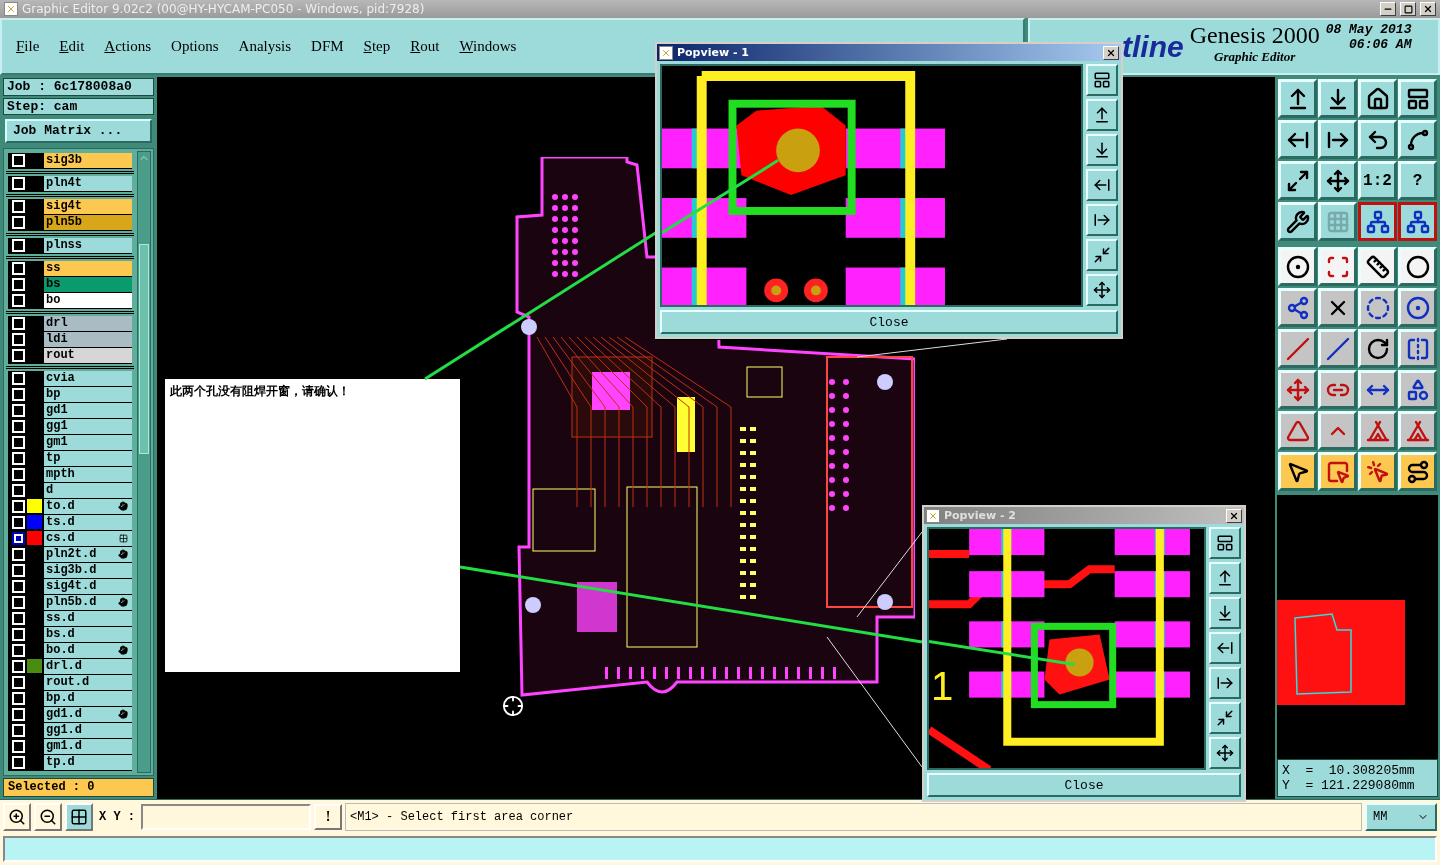 The height and width of the screenshot is (865, 1440). Describe the element at coordinates (128, 46) in the screenshot. I see `menu-item: Actions` at that location.